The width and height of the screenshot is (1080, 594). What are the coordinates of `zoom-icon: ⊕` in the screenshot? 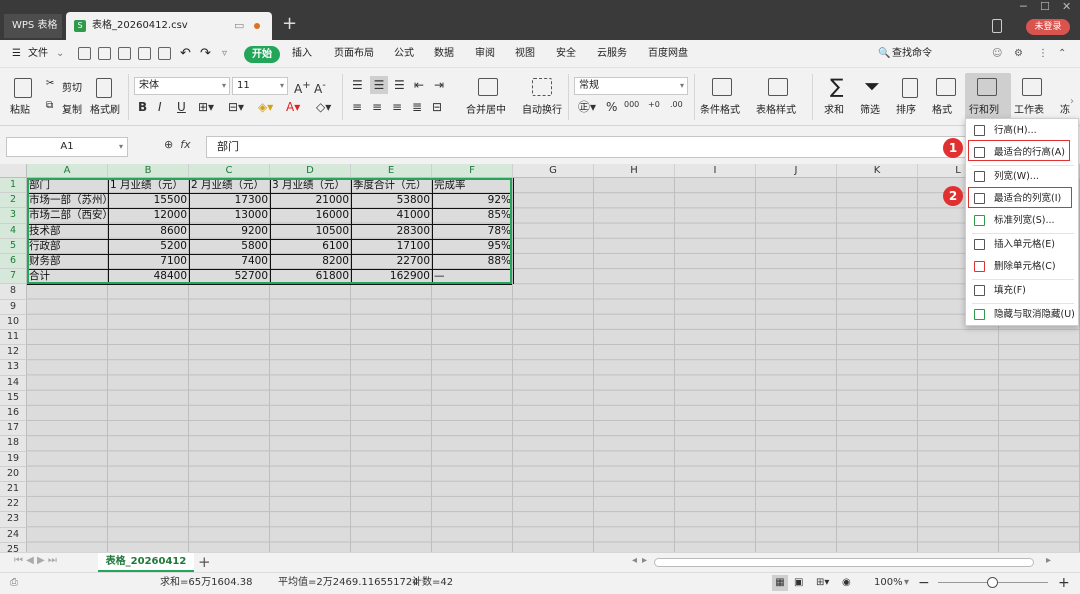 It's located at (168, 144).